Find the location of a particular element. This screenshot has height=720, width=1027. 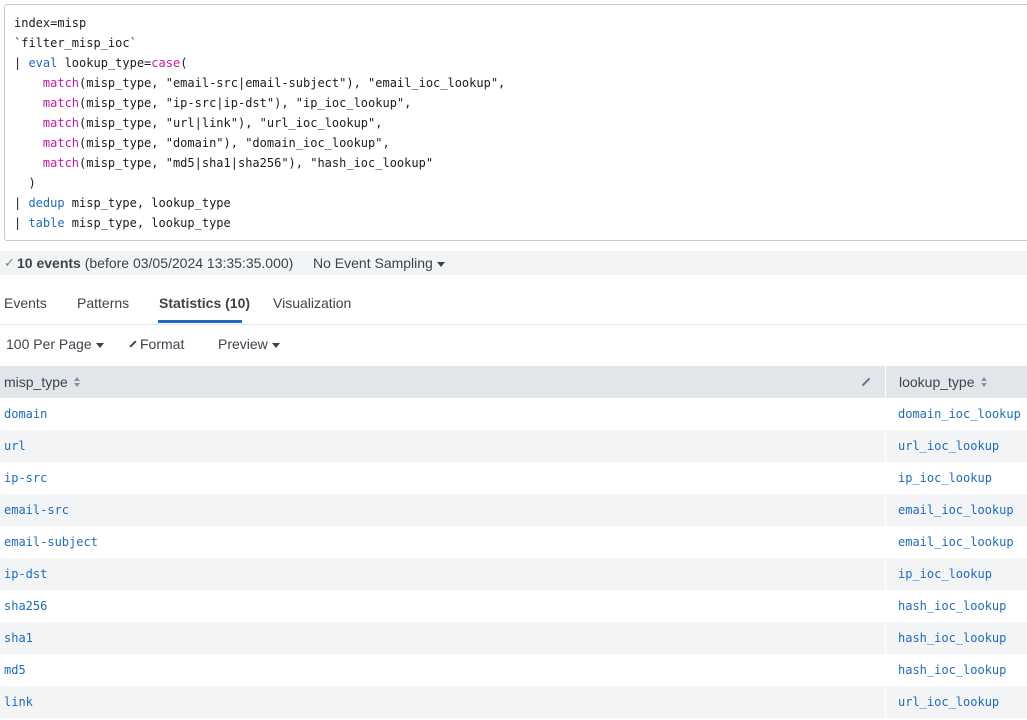

tab-patterns: Patterns is located at coordinates (103, 303).